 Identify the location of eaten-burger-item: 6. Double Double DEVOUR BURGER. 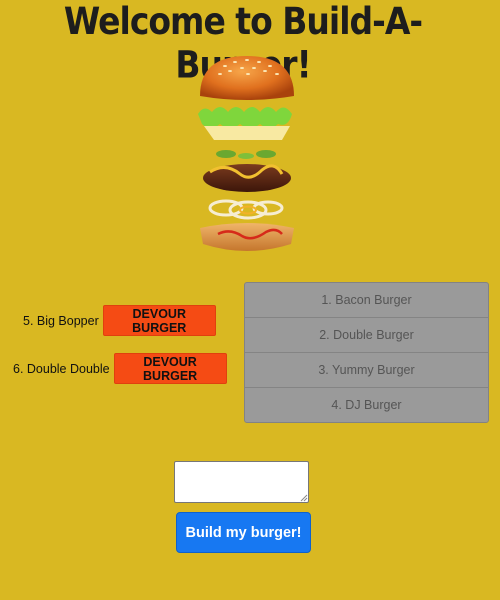
(120, 368).